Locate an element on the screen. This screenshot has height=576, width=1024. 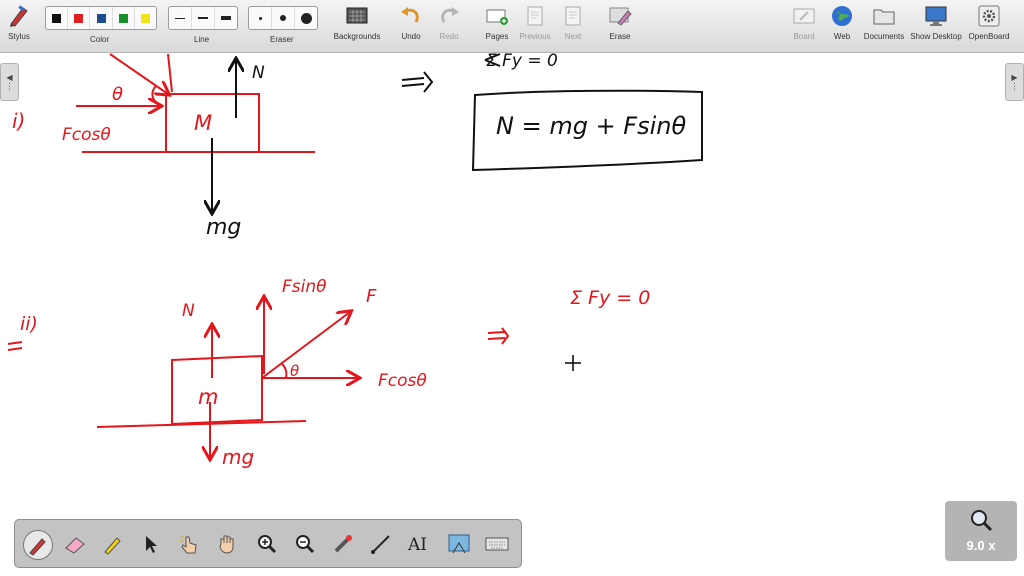
keyboard-icon is located at coordinates (497, 544).